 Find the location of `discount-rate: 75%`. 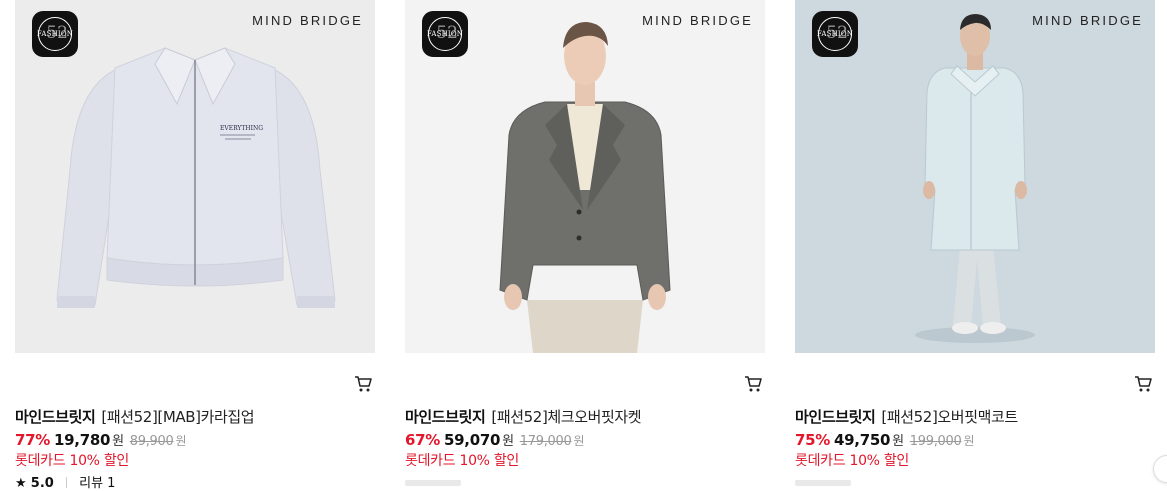

discount-rate: 75% is located at coordinates (813, 440).